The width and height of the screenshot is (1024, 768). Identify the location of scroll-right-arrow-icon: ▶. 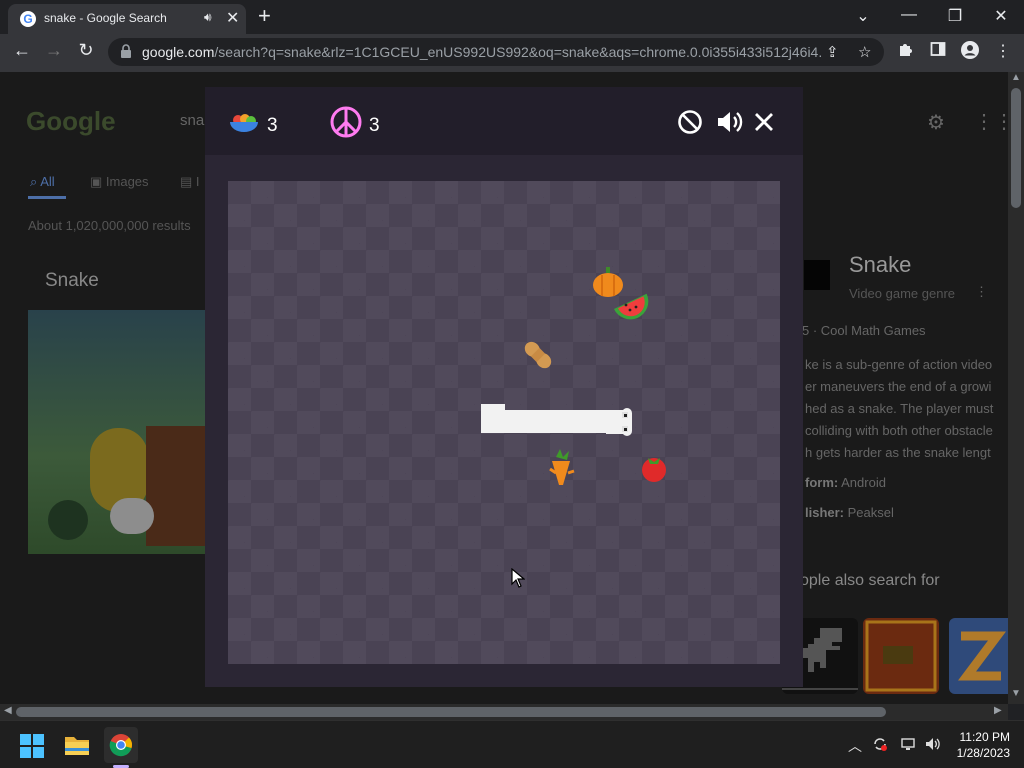
(998, 710).